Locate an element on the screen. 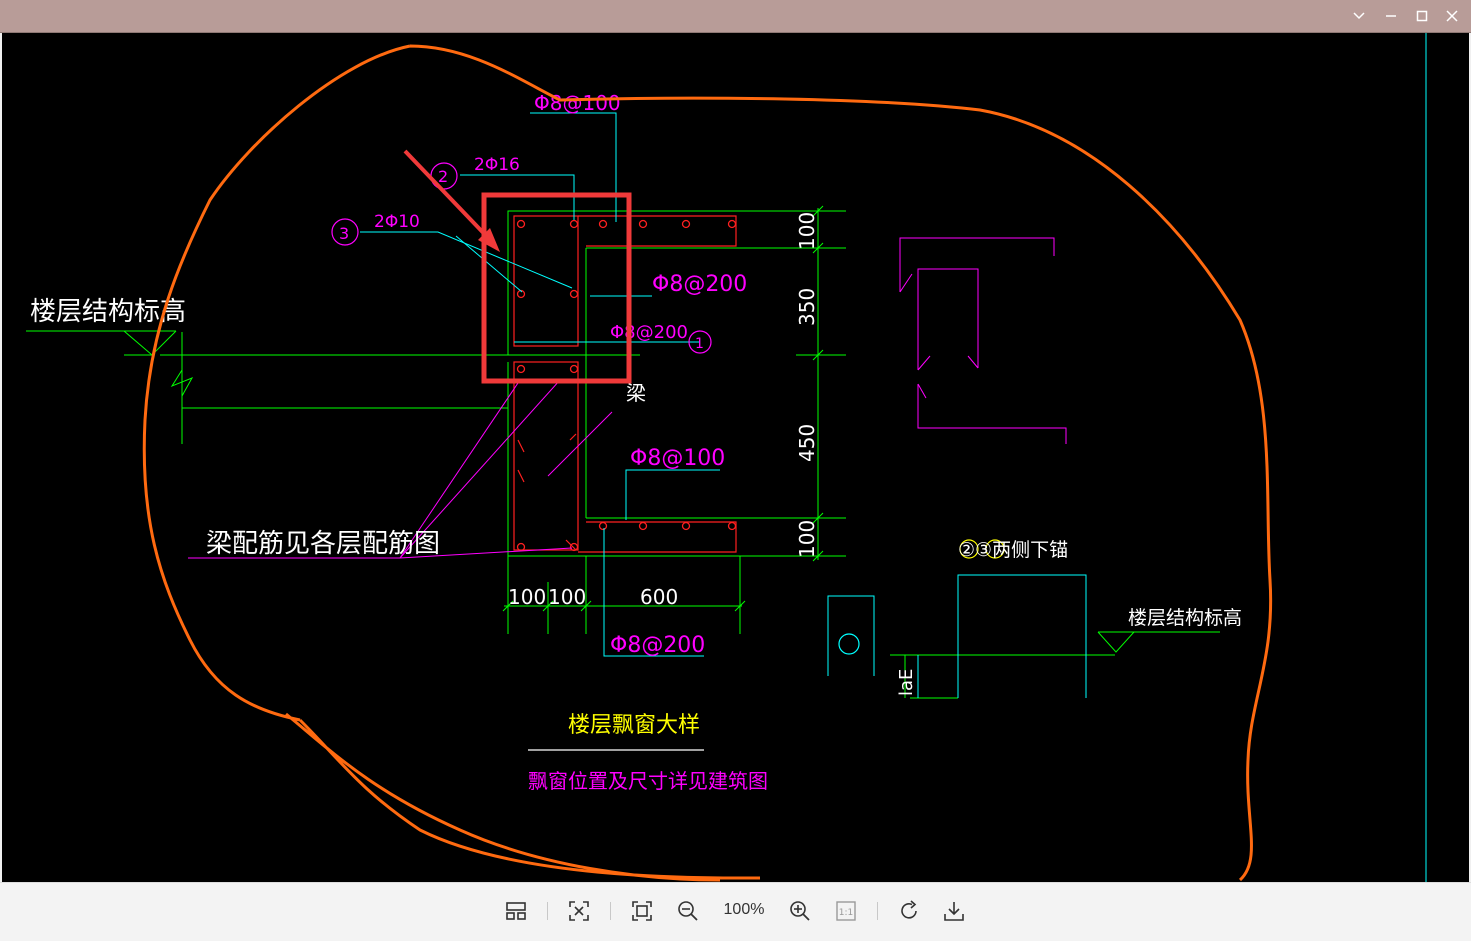 The height and width of the screenshot is (941, 1471). rotate-icon is located at coordinates (909, 911).